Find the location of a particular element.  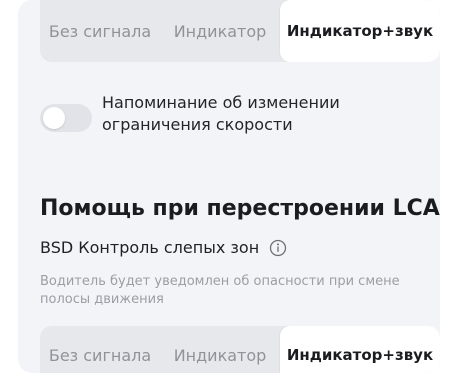

speed-limit-reminder-toggle is located at coordinates (66, 118).